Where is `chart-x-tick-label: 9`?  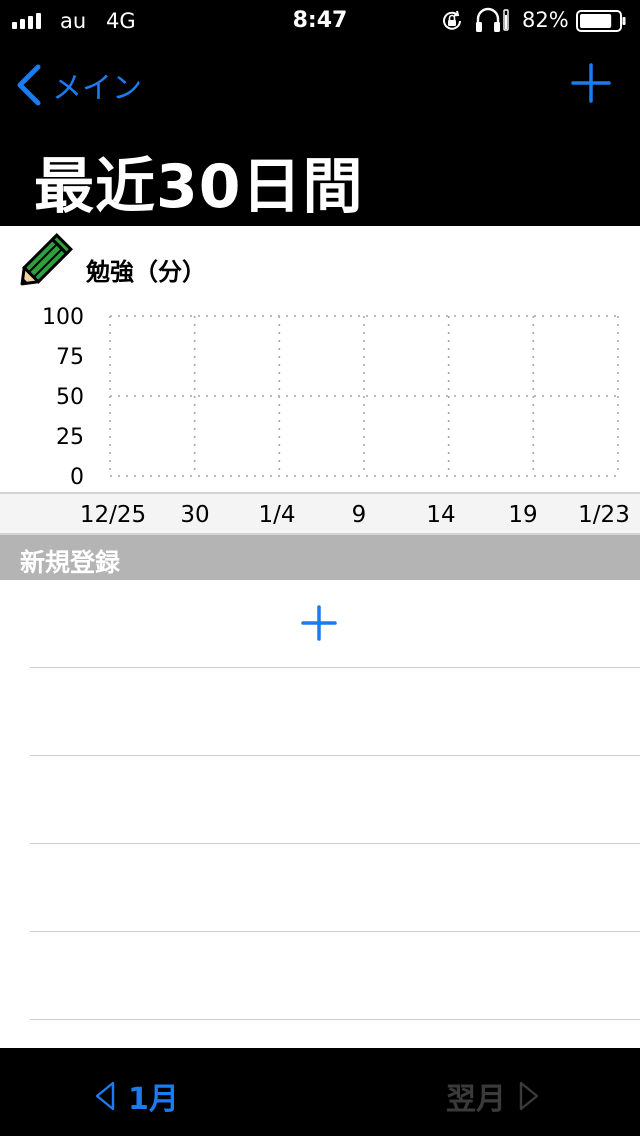
chart-x-tick-label: 9 is located at coordinates (359, 515).